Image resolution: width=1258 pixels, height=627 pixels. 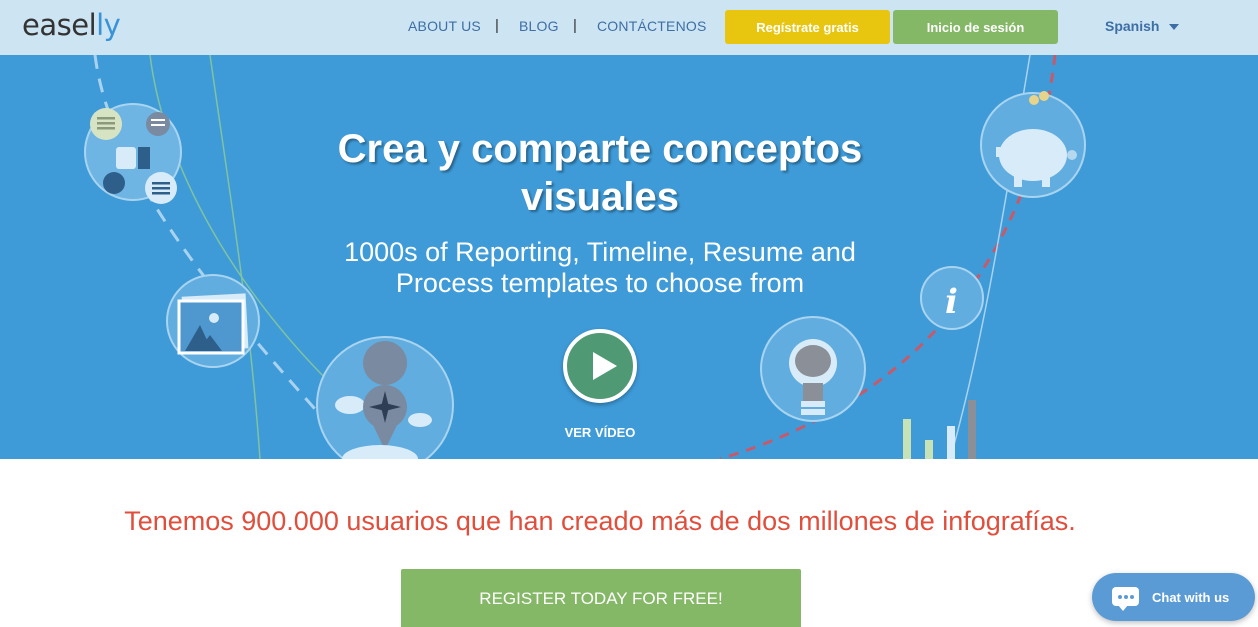 I want to click on login-button: Inicio de sesión, so click(x=975, y=27).